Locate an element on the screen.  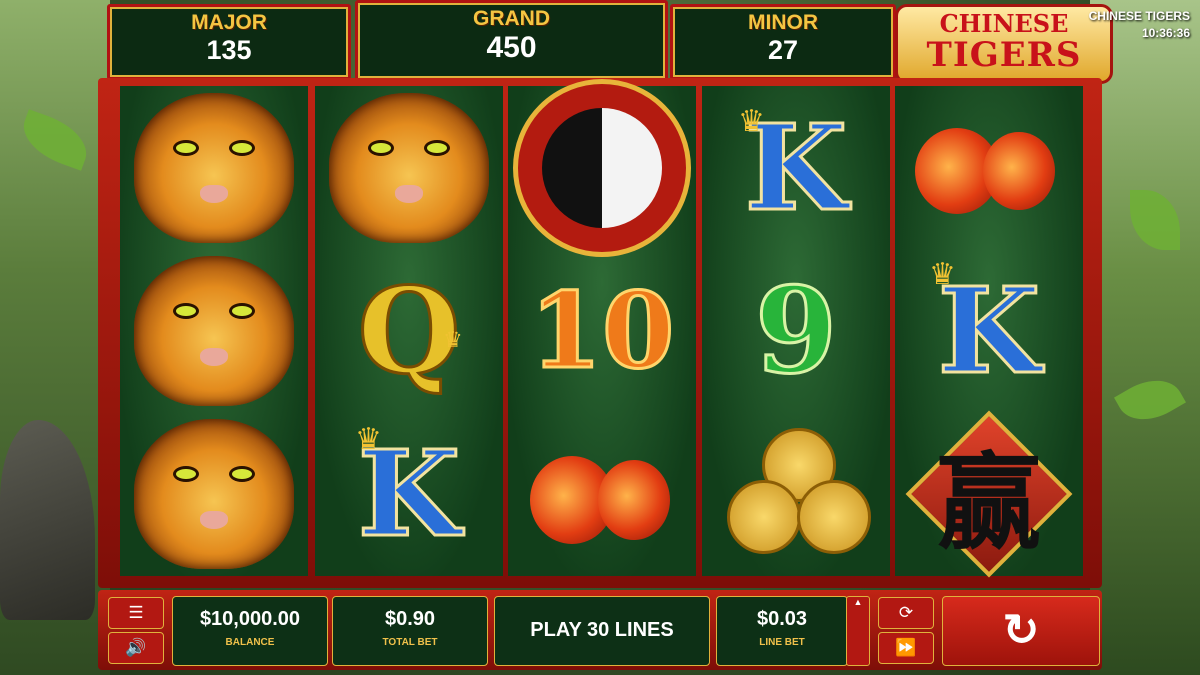
minor-jackpot-label: MINOR is located at coordinates (783, 22).